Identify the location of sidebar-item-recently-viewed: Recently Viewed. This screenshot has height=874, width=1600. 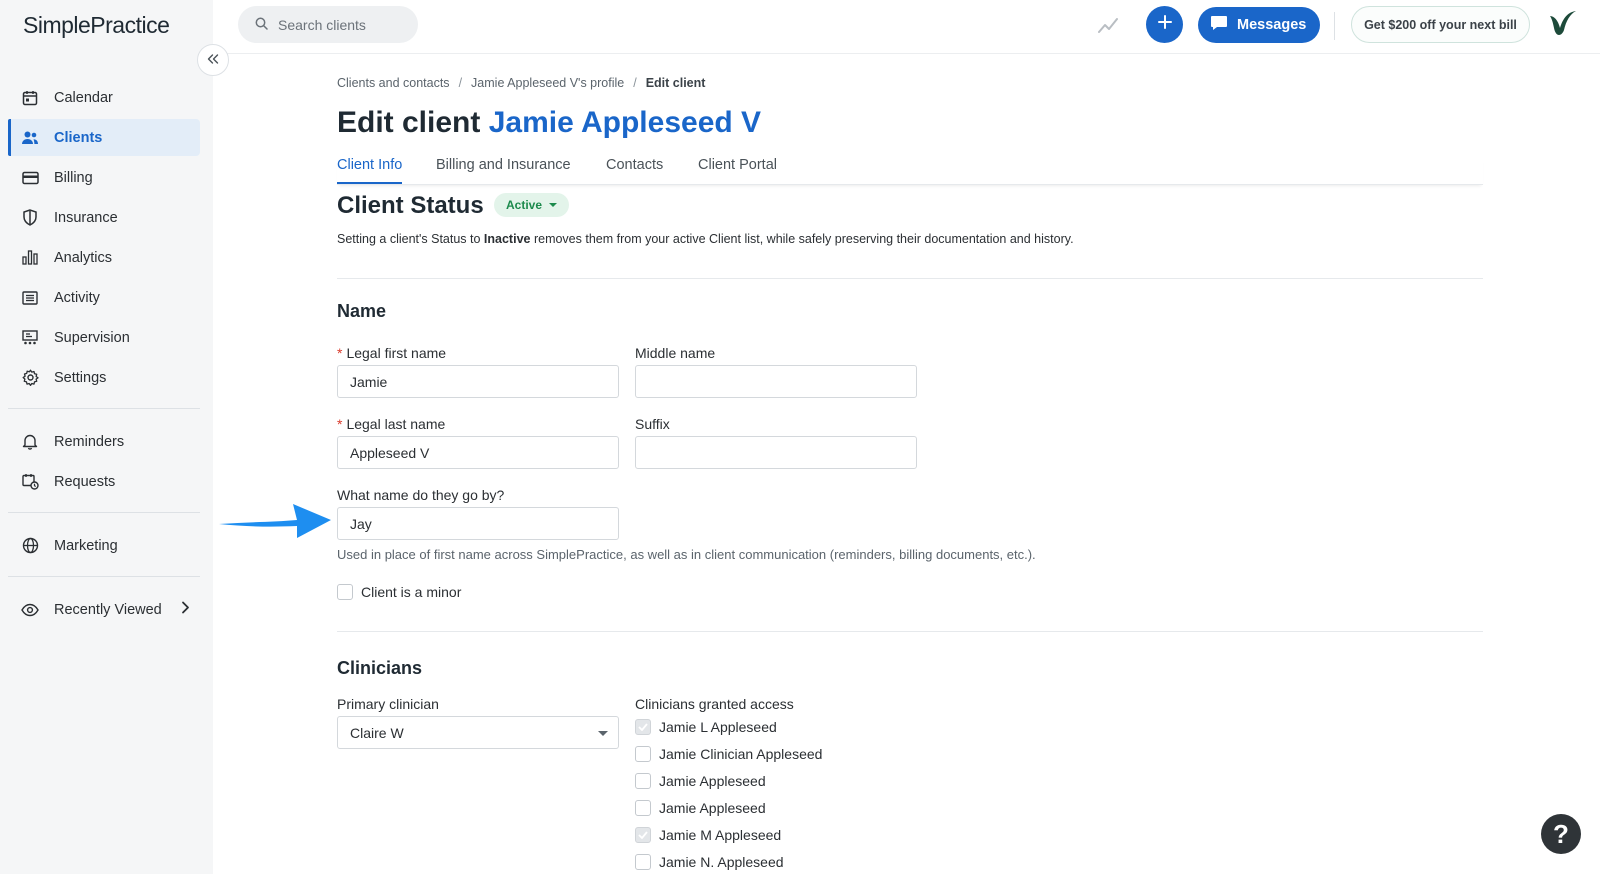
(104, 609).